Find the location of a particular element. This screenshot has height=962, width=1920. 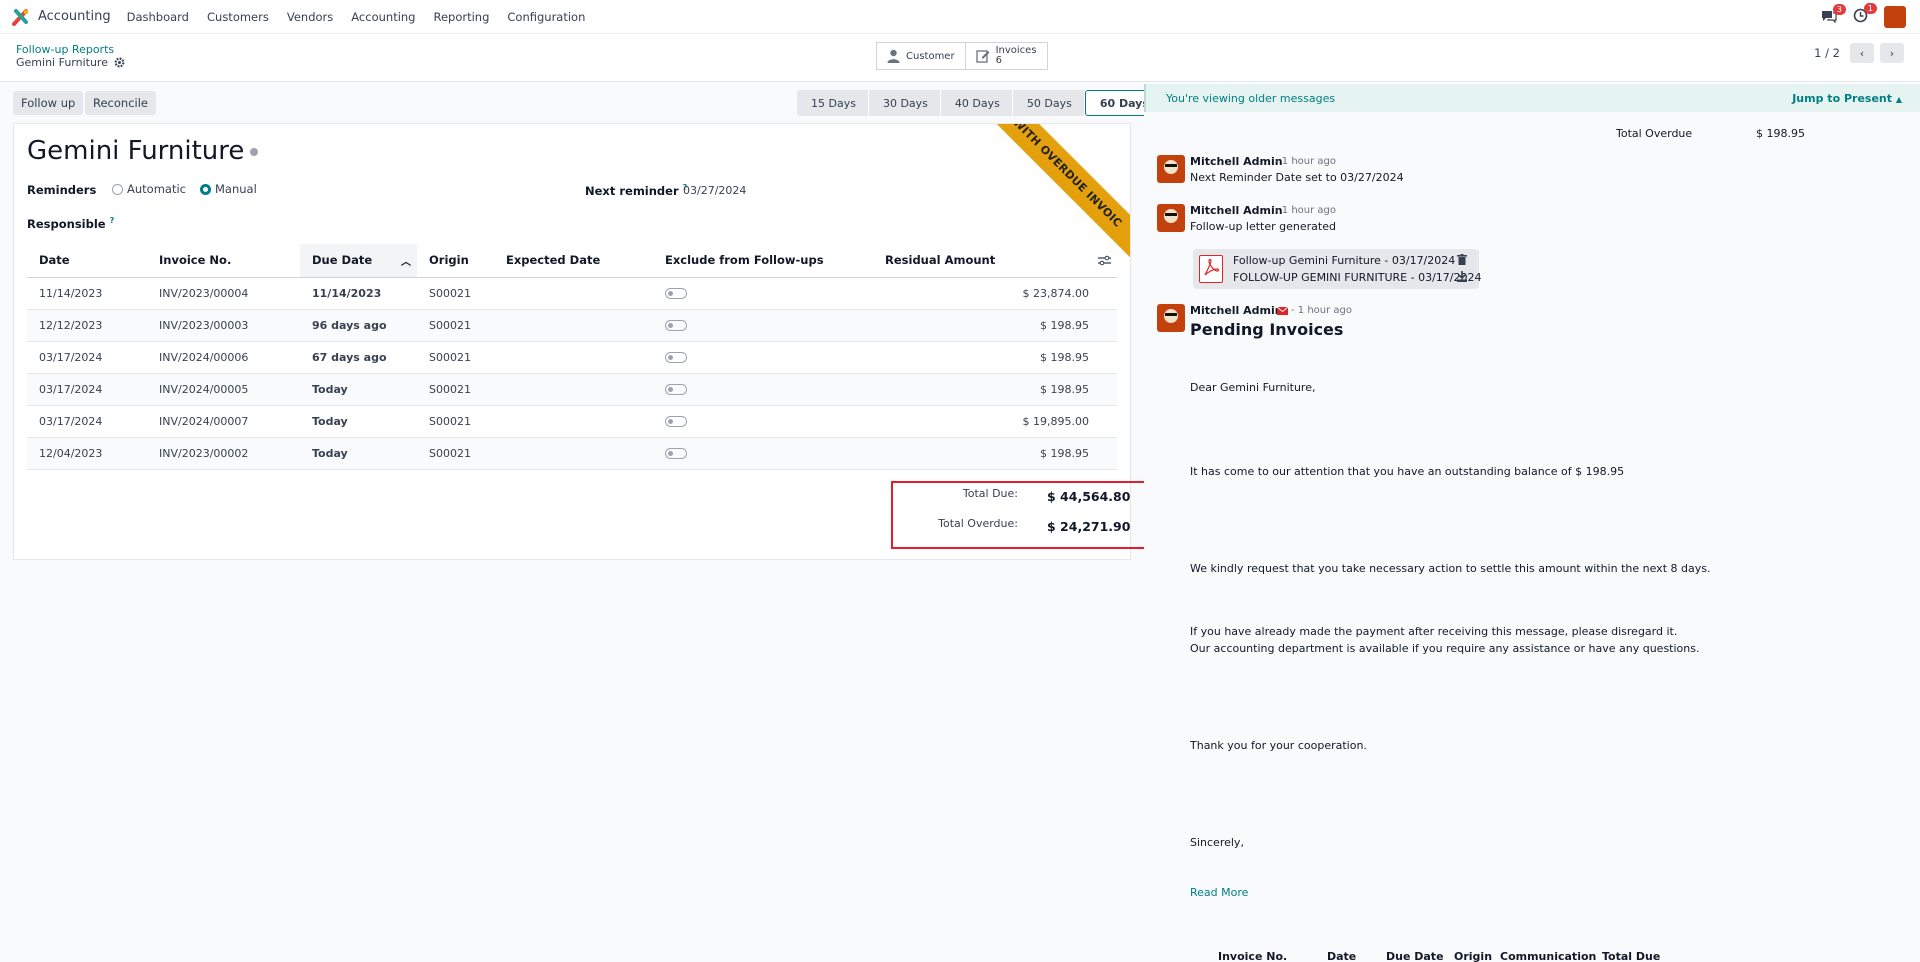

col-expected-date: Expected Date is located at coordinates (573, 261).